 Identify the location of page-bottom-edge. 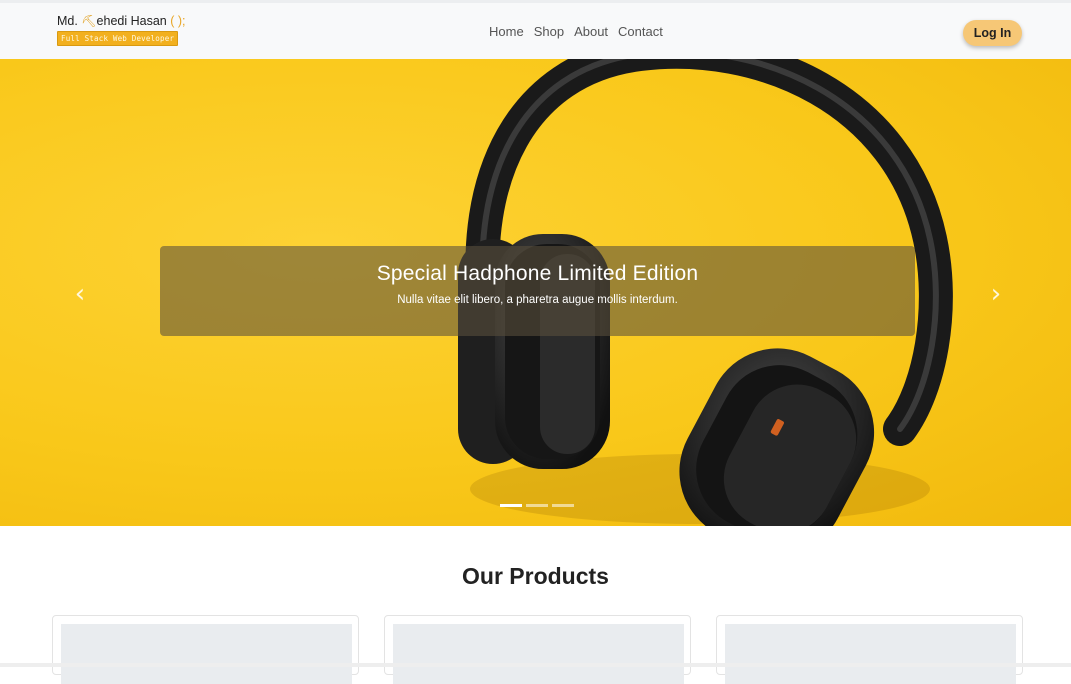
(535, 665).